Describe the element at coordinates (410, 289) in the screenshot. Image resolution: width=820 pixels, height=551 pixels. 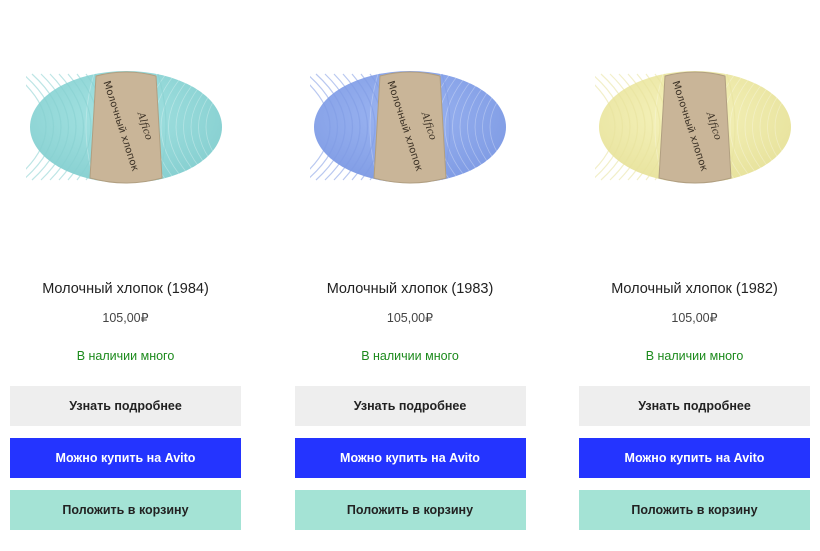
I see `product-title: Молочный хлопок (1983)` at that location.